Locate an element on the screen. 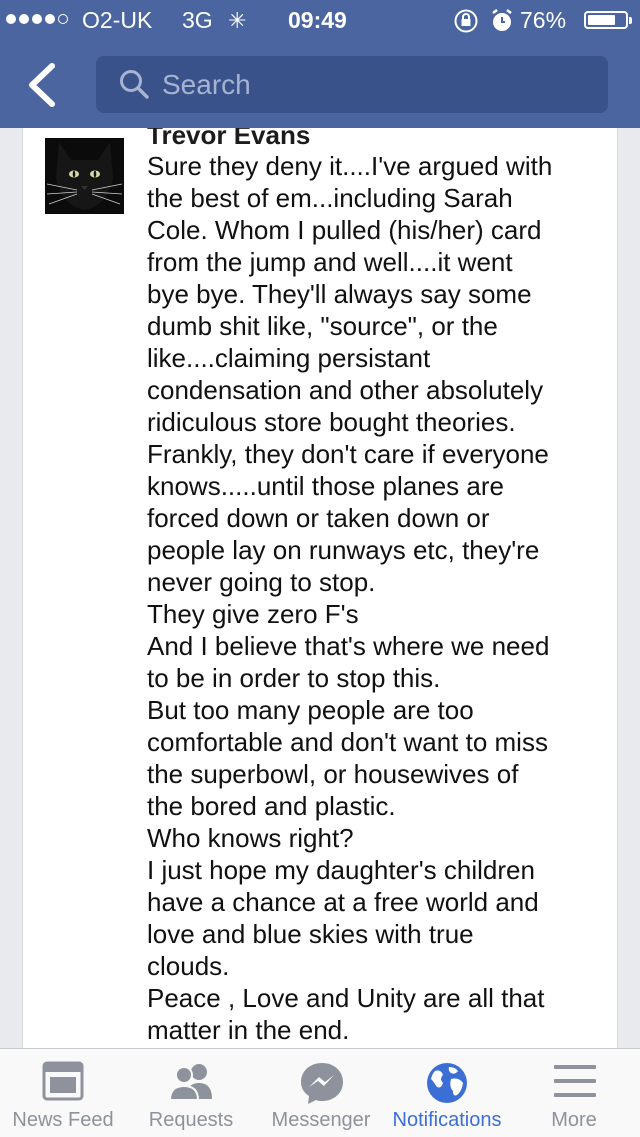  rotation-lock-icon is located at coordinates (466, 24).